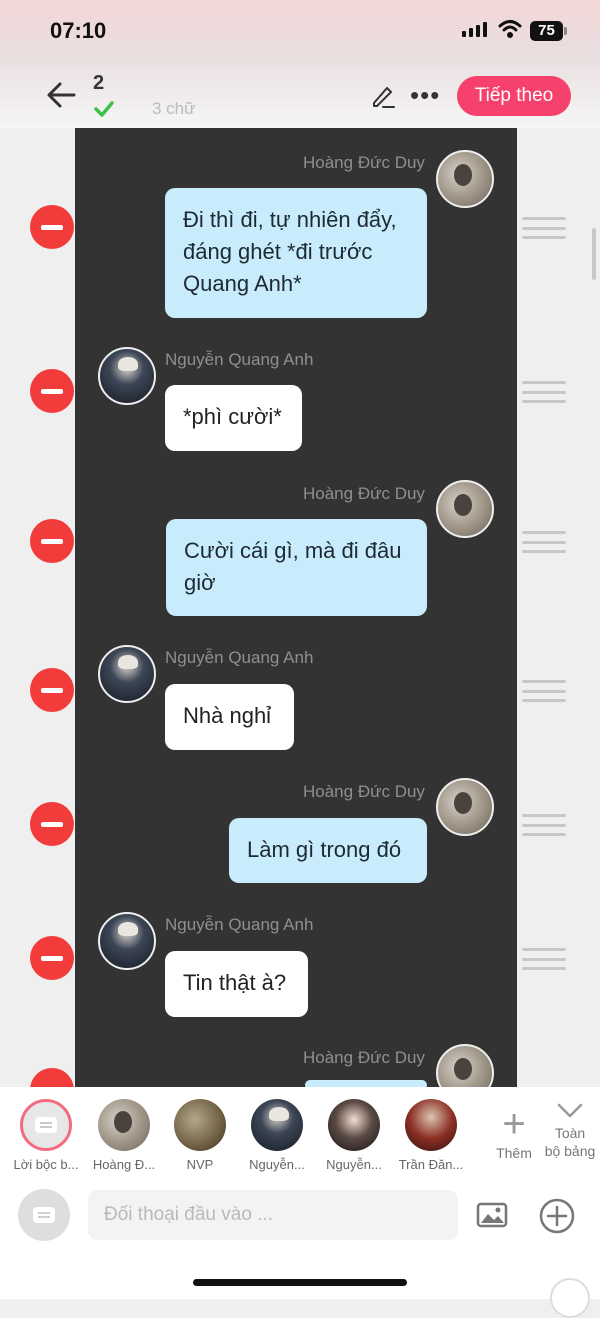  Describe the element at coordinates (570, 1298) in the screenshot. I see `scroll-up-icon` at that location.